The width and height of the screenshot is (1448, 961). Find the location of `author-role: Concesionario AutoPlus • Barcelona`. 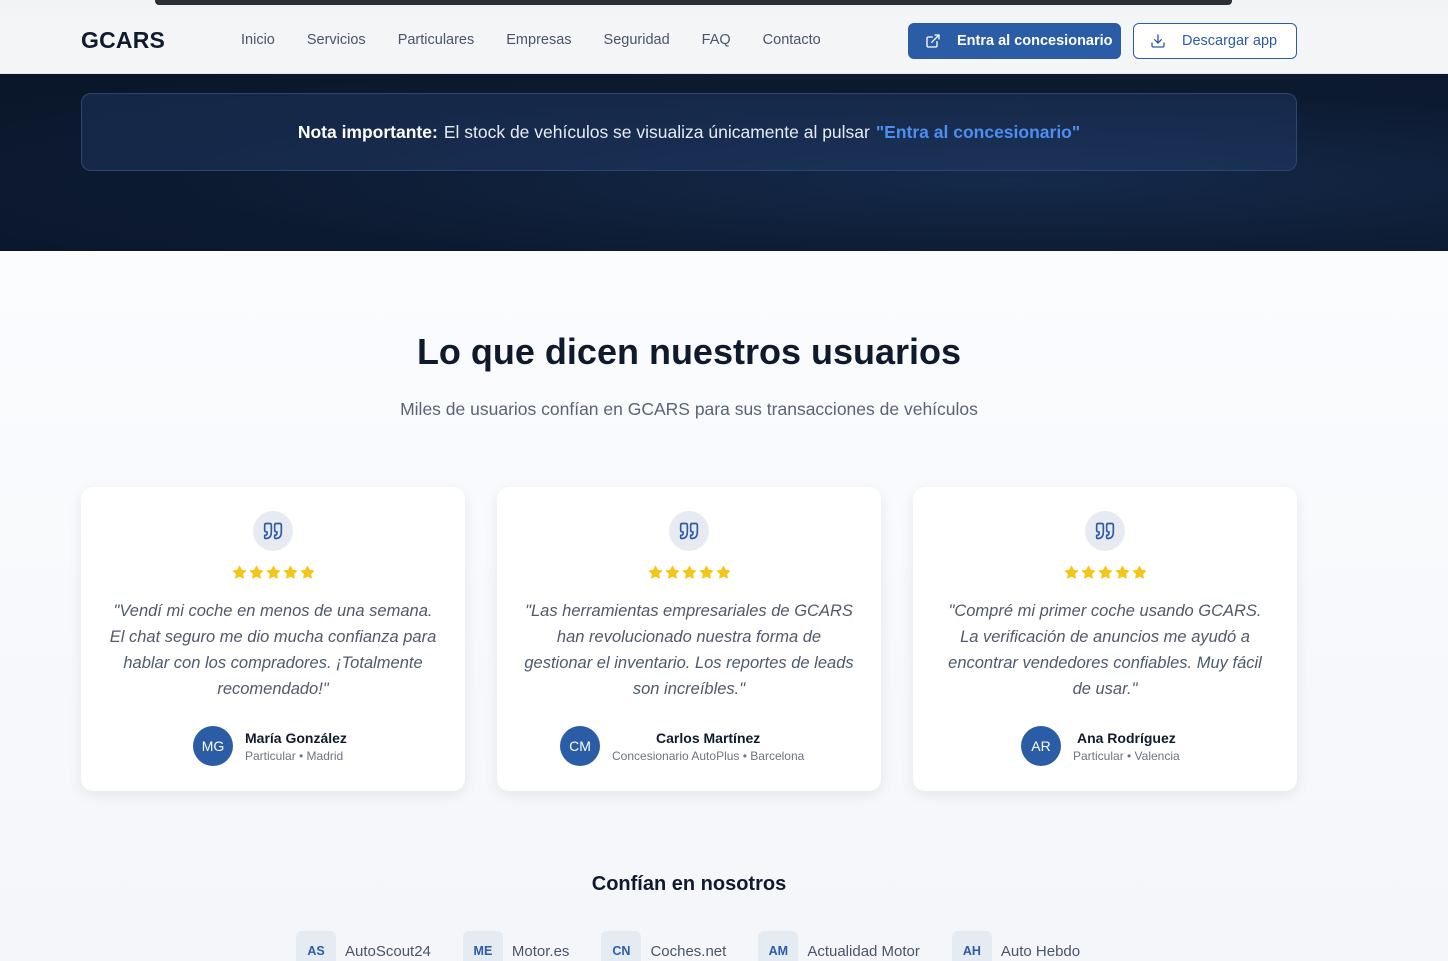

author-role: Concesionario AutoPlus • Barcelona is located at coordinates (708, 755).